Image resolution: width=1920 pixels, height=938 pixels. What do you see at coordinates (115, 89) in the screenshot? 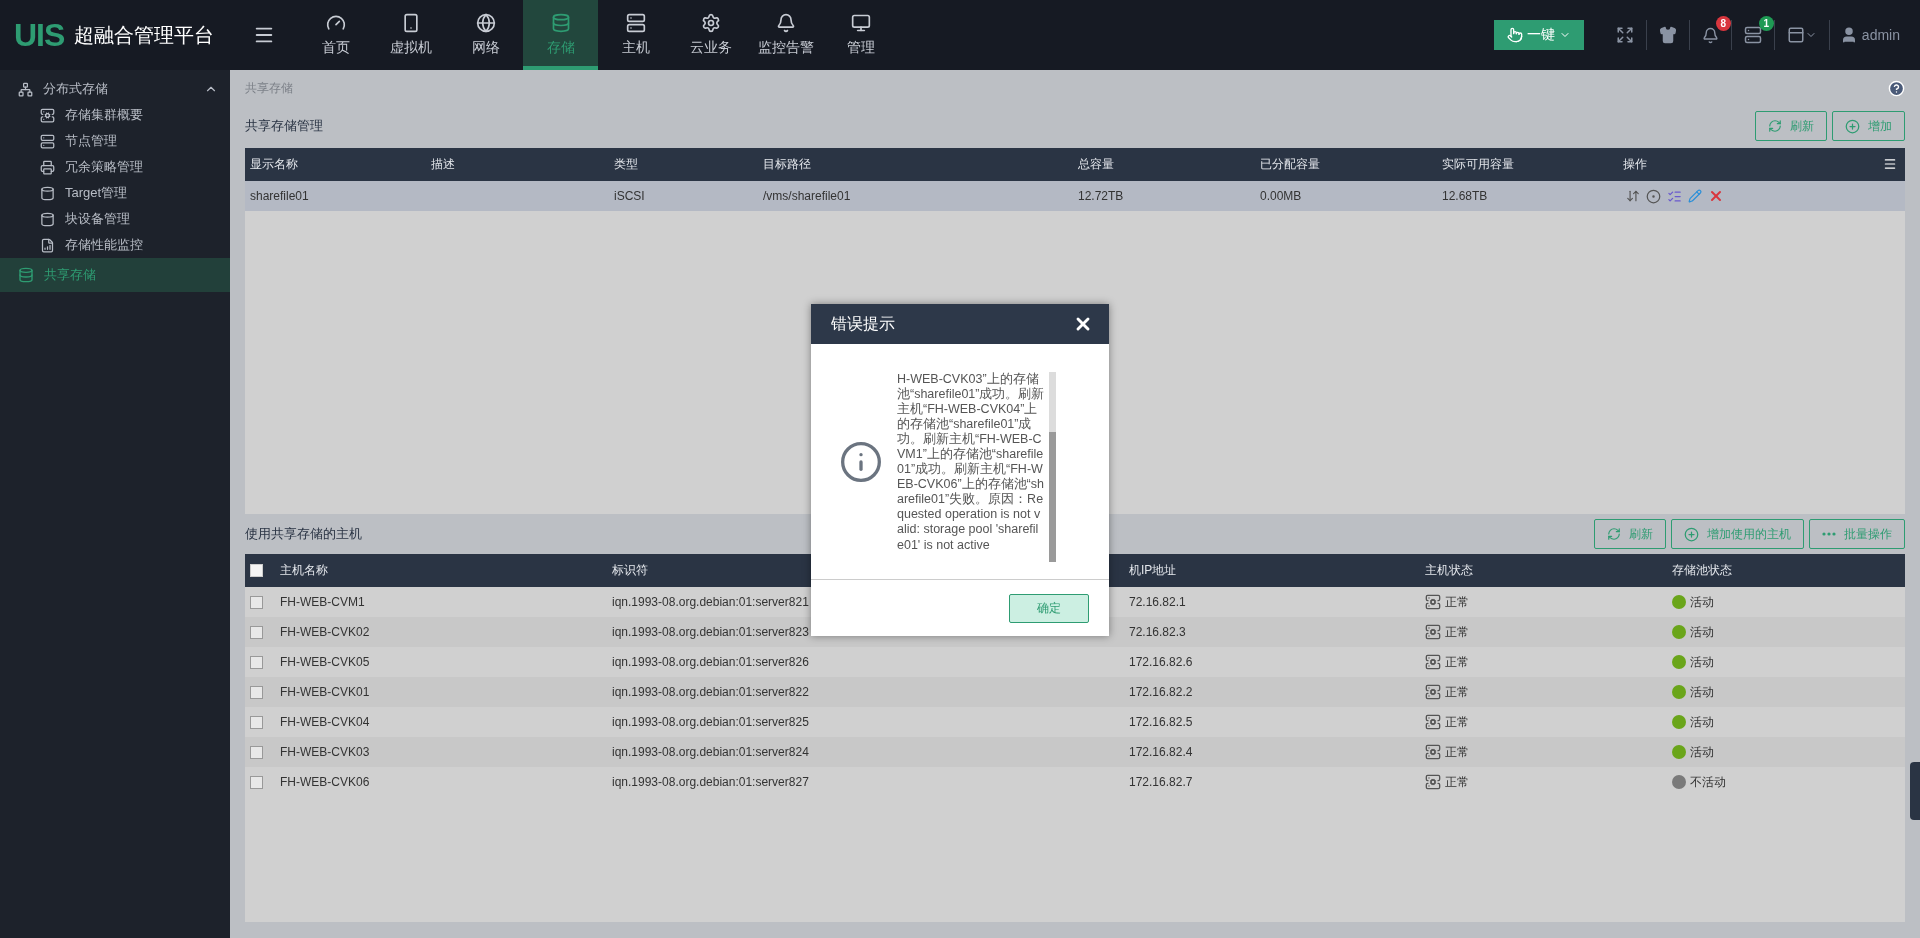
I see `sidebar-group: 分布式存储` at bounding box center [115, 89].